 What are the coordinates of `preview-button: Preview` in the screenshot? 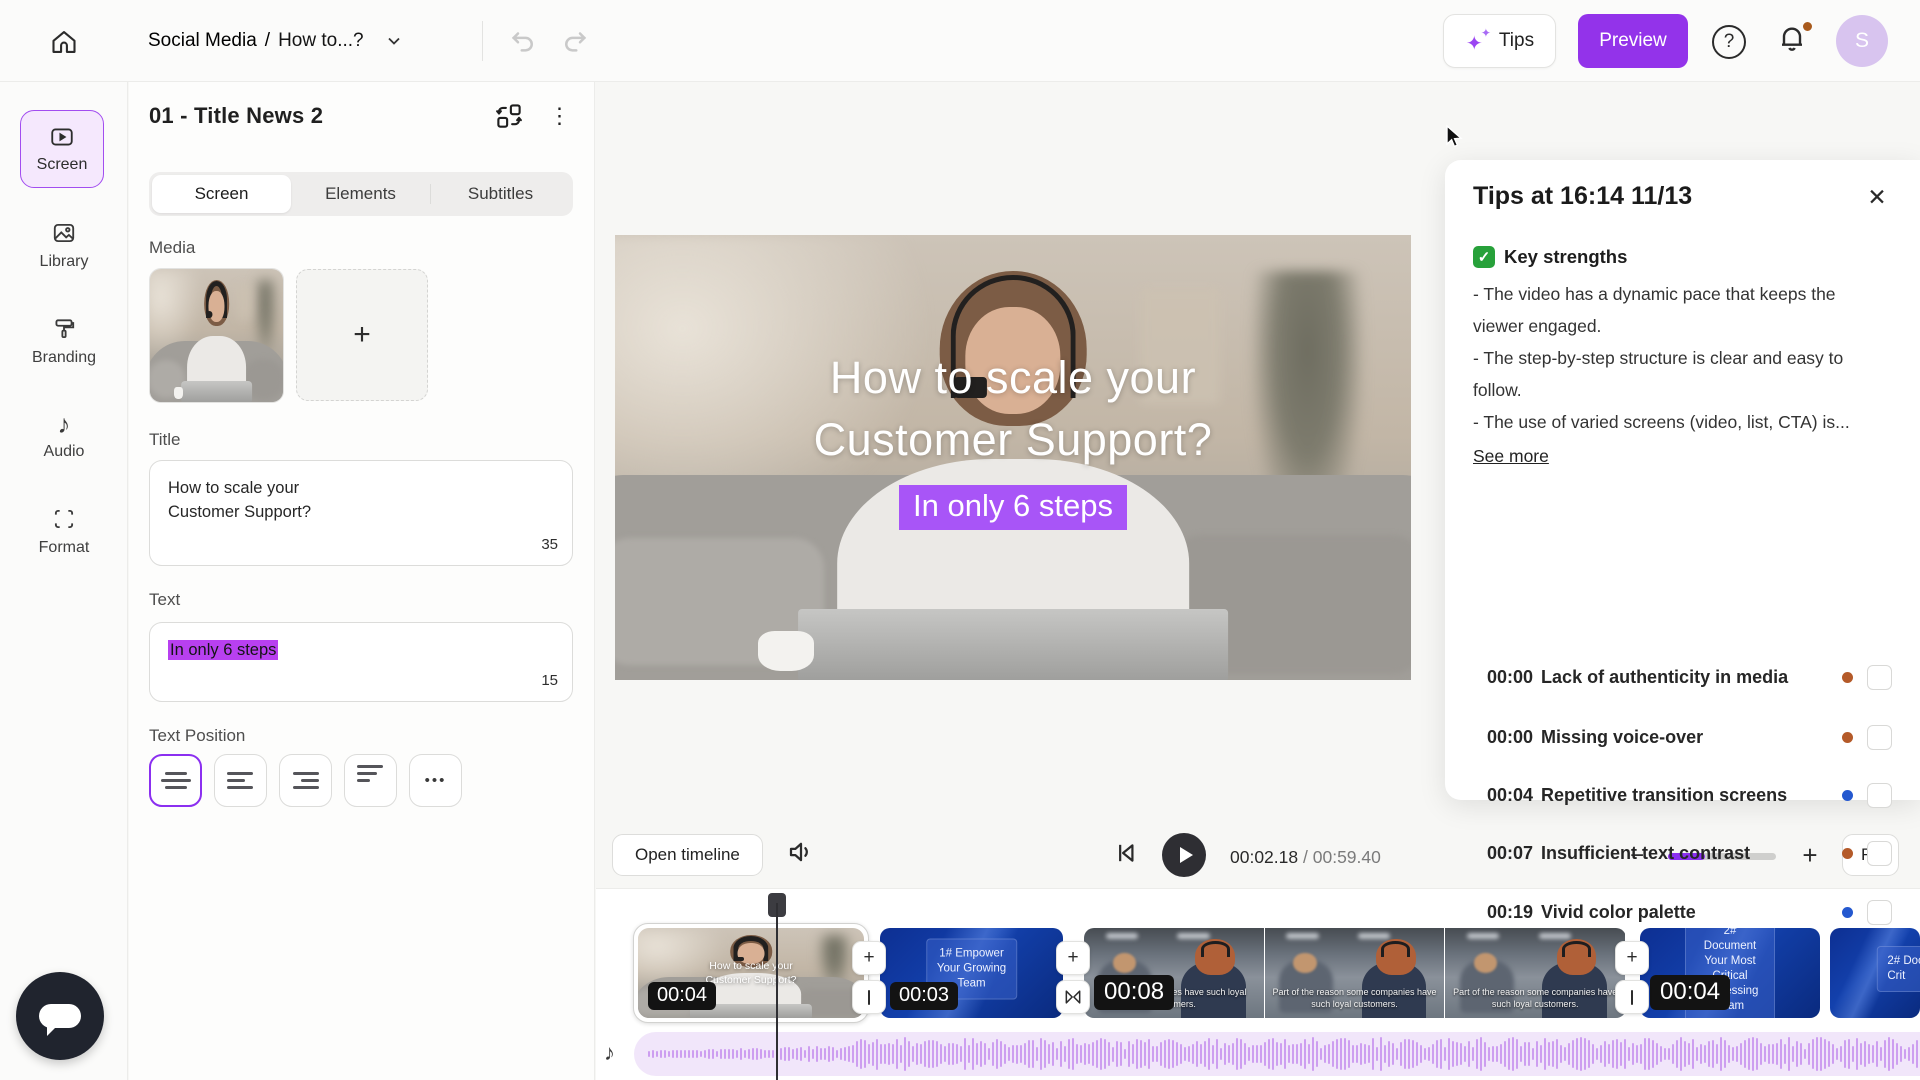 It's located at (1633, 41).